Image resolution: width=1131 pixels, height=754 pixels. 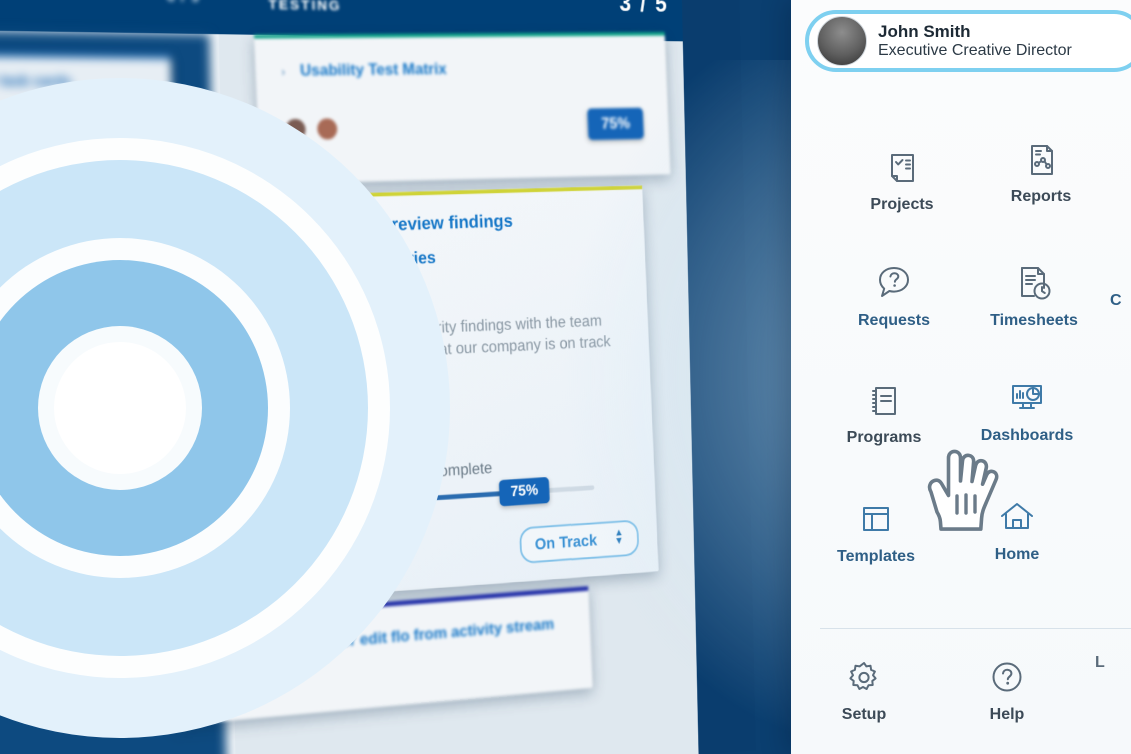 What do you see at coordinates (1113, 662) in the screenshot?
I see `menu-item-cutoff-bottom: L` at bounding box center [1113, 662].